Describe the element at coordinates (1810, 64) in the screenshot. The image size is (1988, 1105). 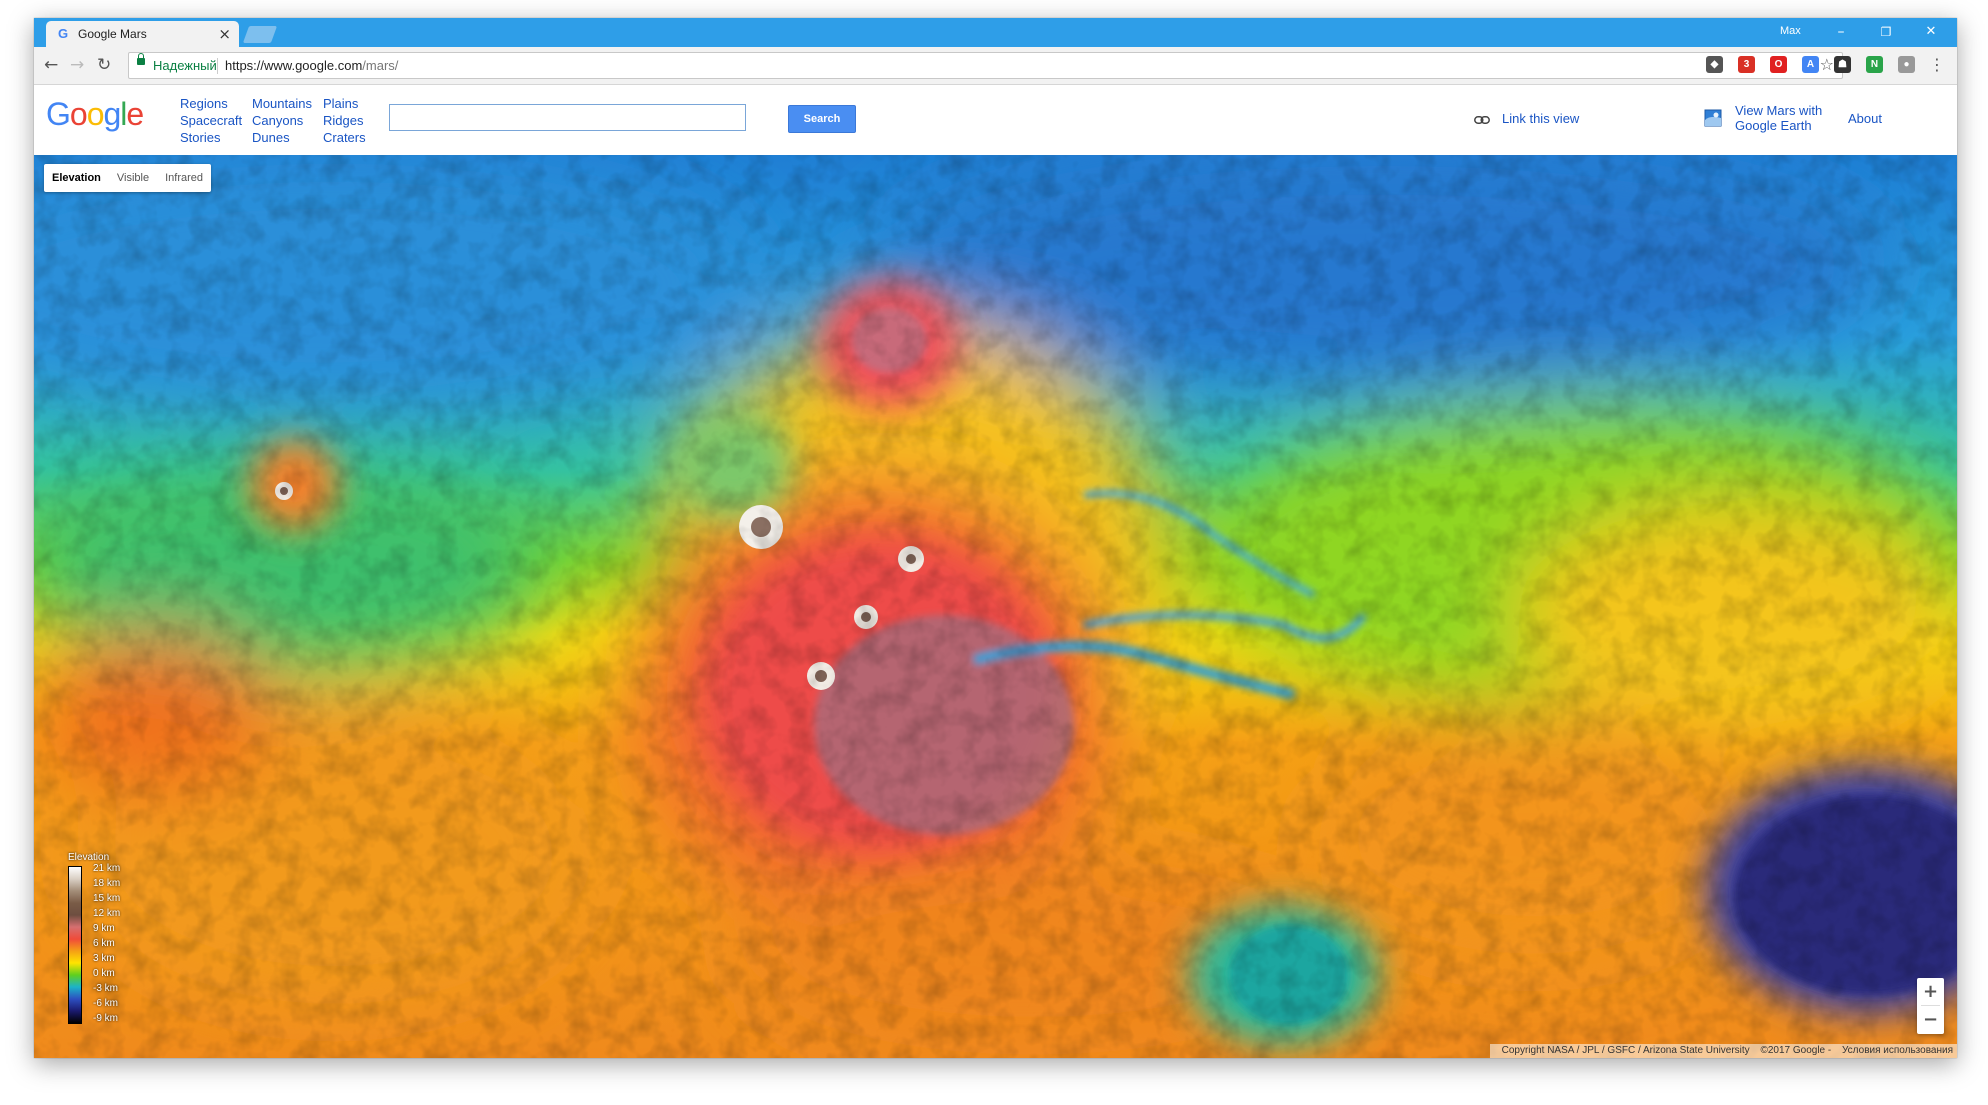
I see `translate-icon: A` at that location.